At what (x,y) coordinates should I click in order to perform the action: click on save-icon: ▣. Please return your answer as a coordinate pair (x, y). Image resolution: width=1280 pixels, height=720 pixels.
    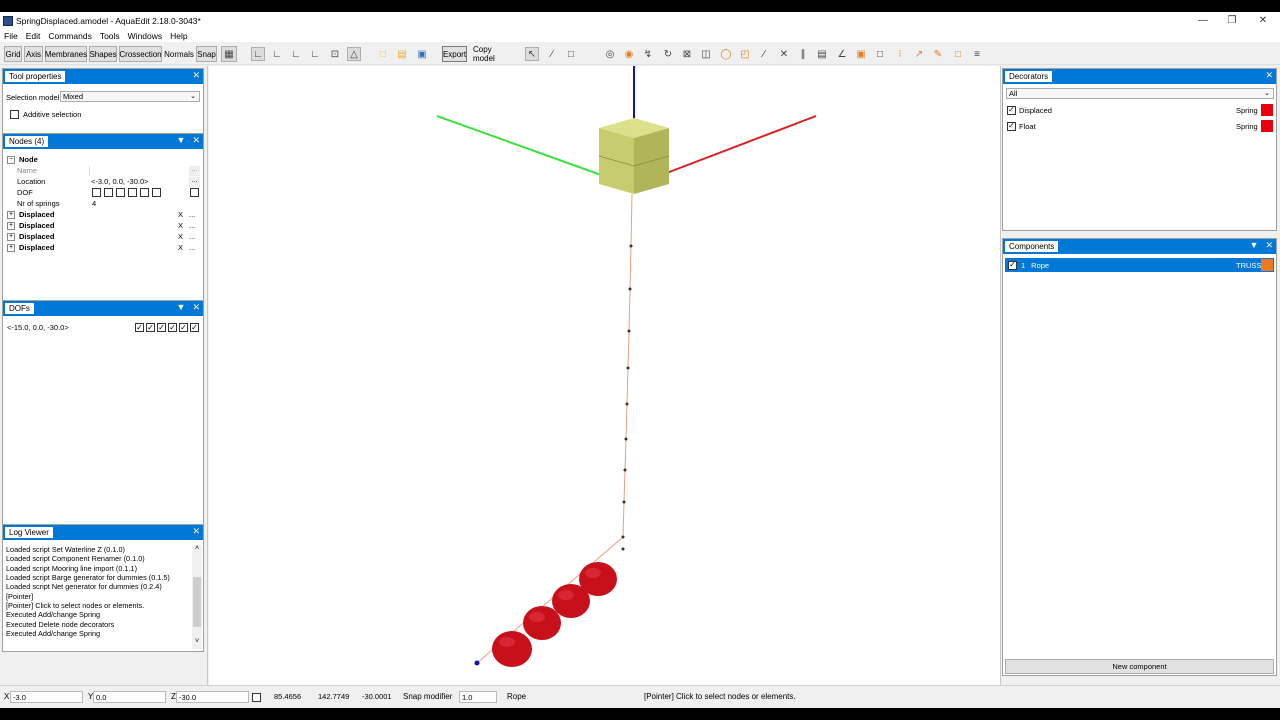
    Looking at the image, I should click on (422, 54).